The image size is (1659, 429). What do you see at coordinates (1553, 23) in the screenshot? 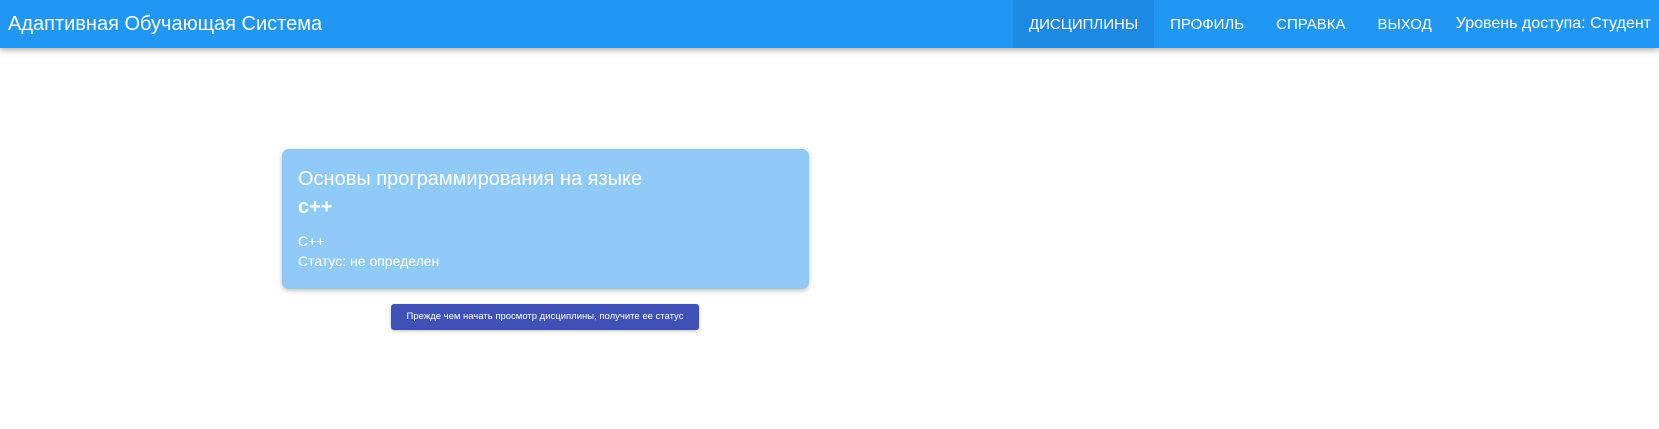
I see `access-level-label: Уровень доступа: Студент` at bounding box center [1553, 23].